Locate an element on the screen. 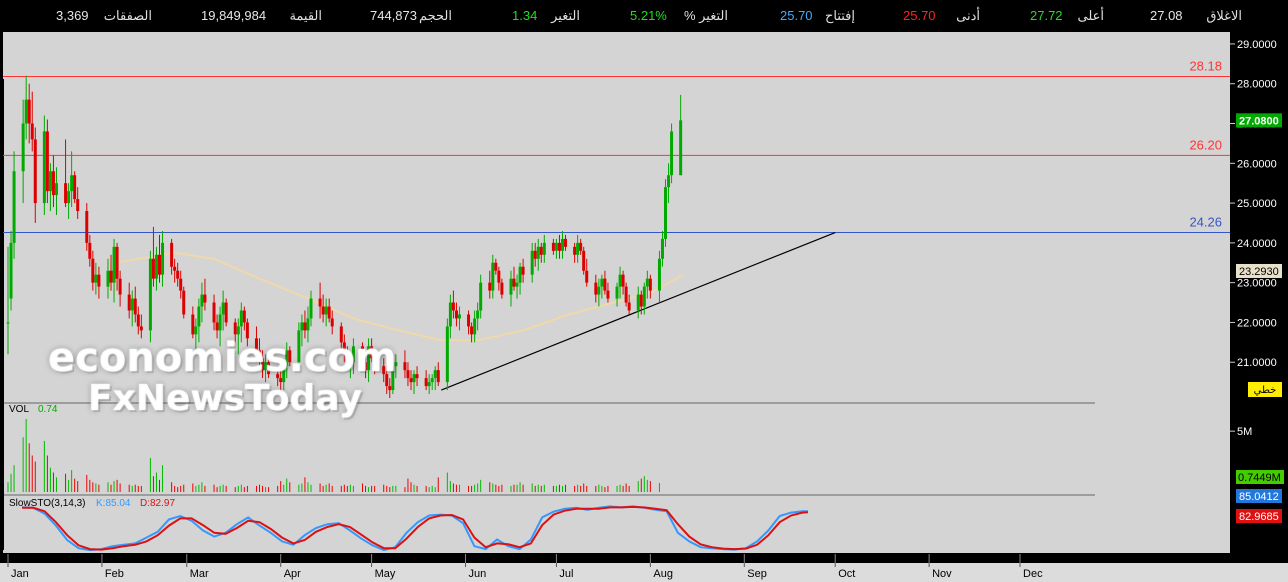  price-tick-label: 22.0000 is located at coordinates (1257, 323).